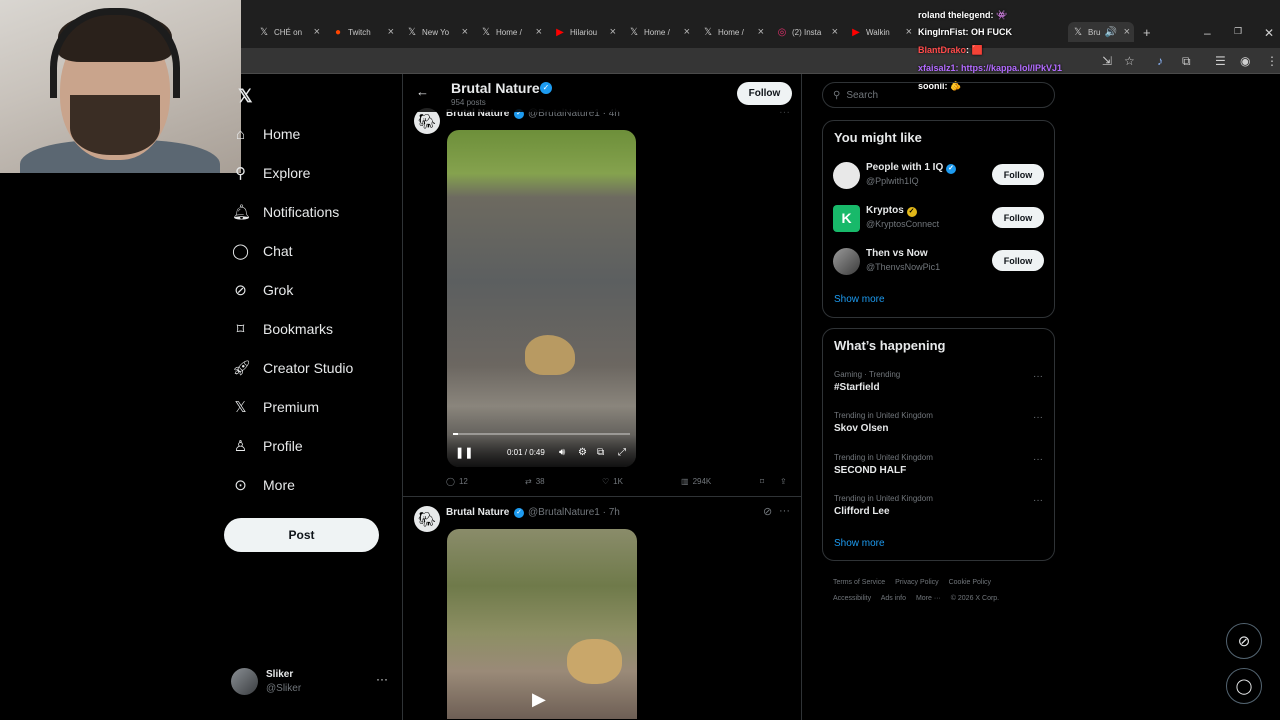 The width and height of the screenshot is (1280, 720). What do you see at coordinates (917, 582) in the screenshot?
I see `footer-link: Privacy Policy` at bounding box center [917, 582].